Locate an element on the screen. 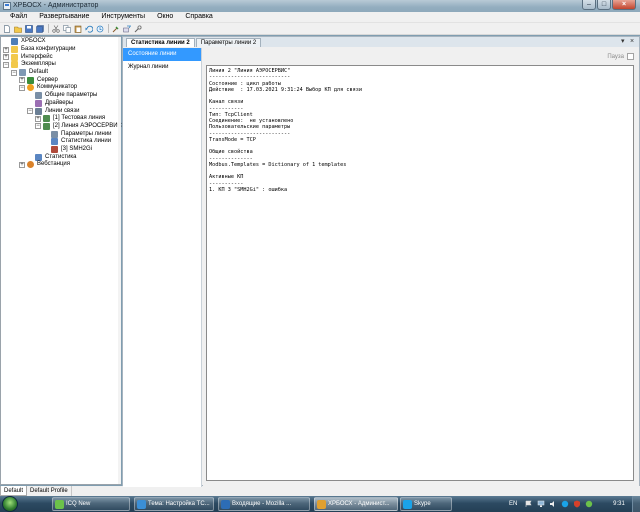 Image resolution: width=640 pixels, height=512 pixels. window-title: ХРБОСХ - Администратор is located at coordinates (56, 5).